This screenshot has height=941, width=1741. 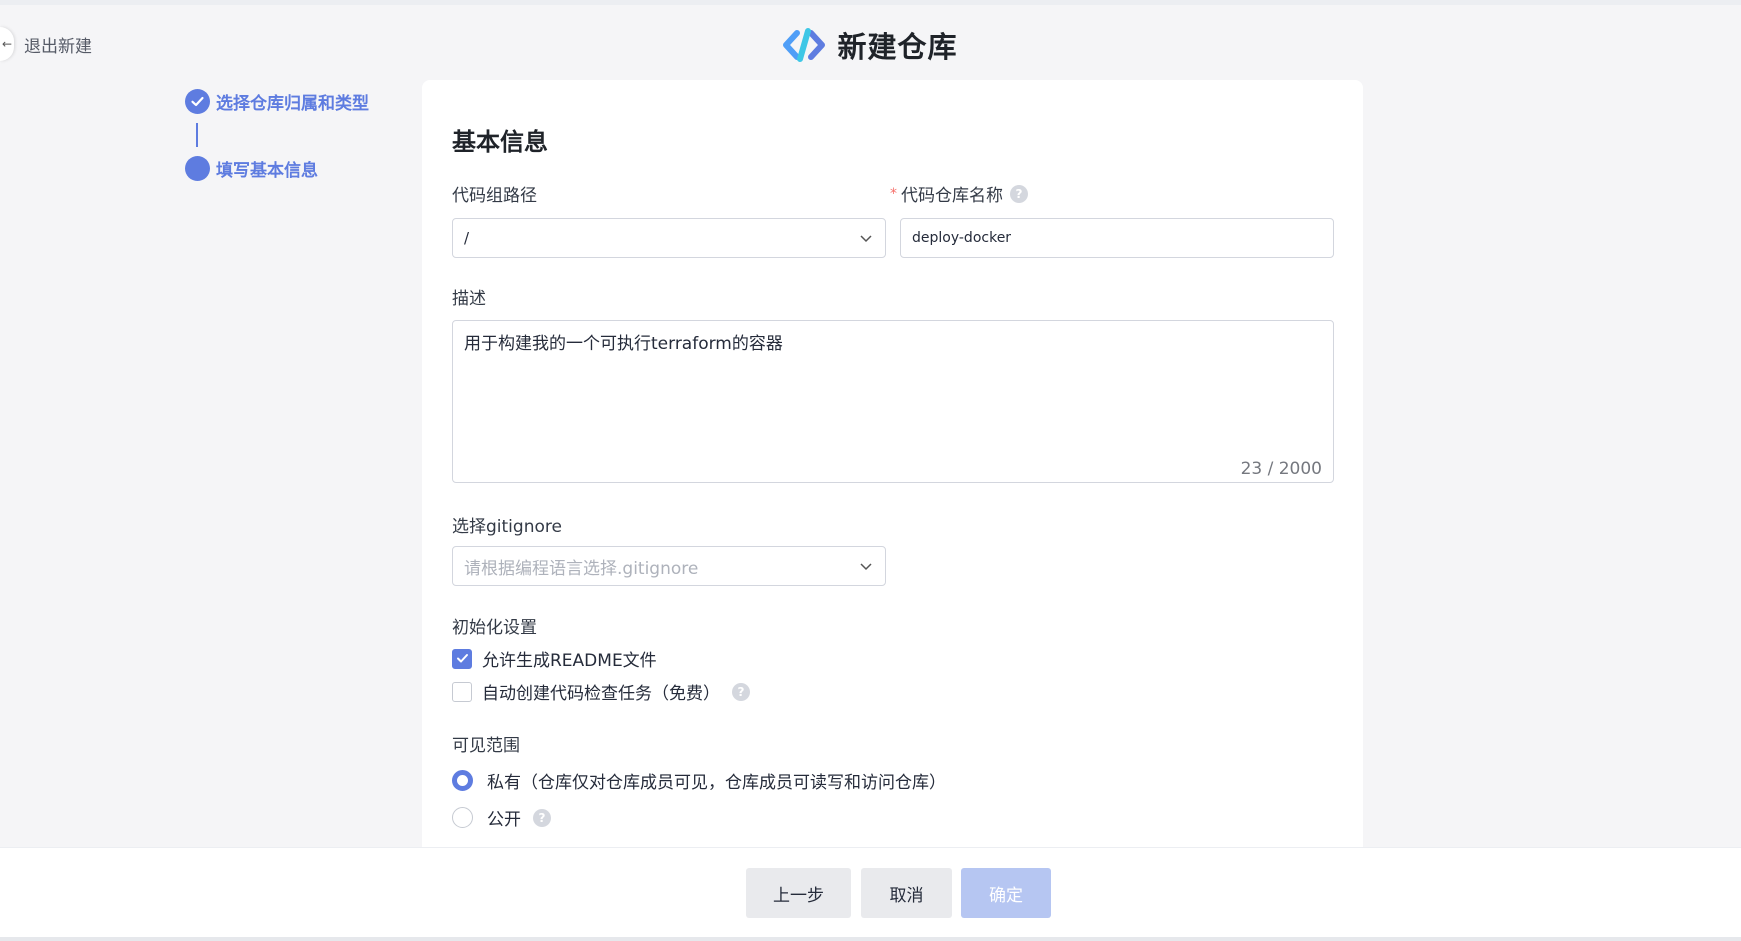 I want to click on visibility-private-radio: 私有（仓库仅对仓库成员可见，仓库成员可读写和访问仓库）, so click(x=699, y=780).